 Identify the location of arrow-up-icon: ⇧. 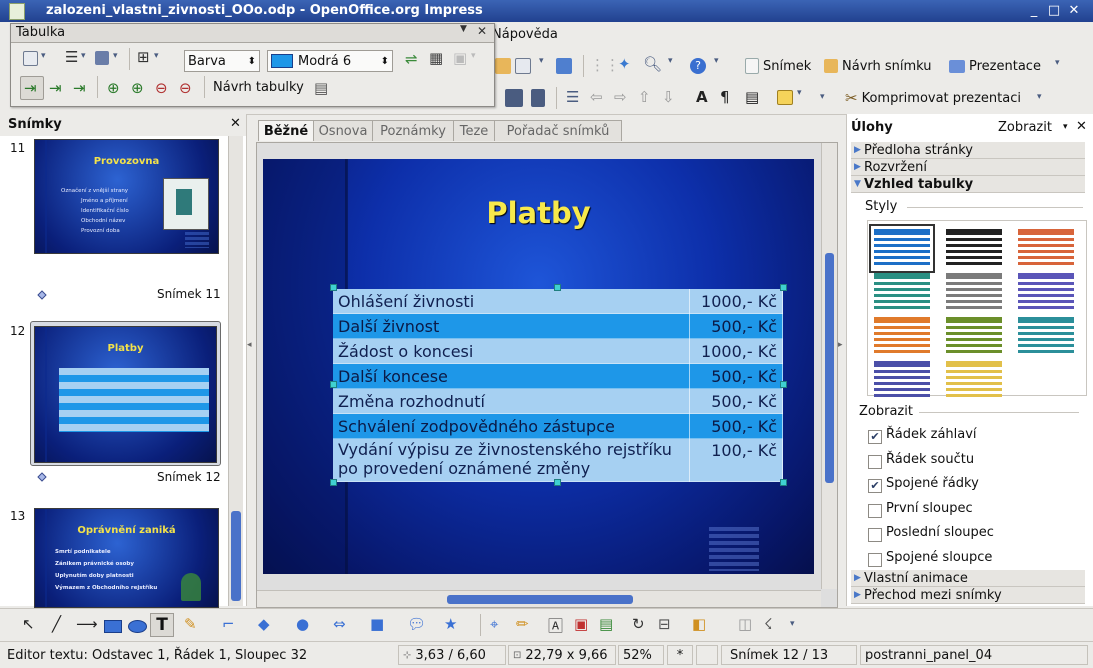
(644, 97).